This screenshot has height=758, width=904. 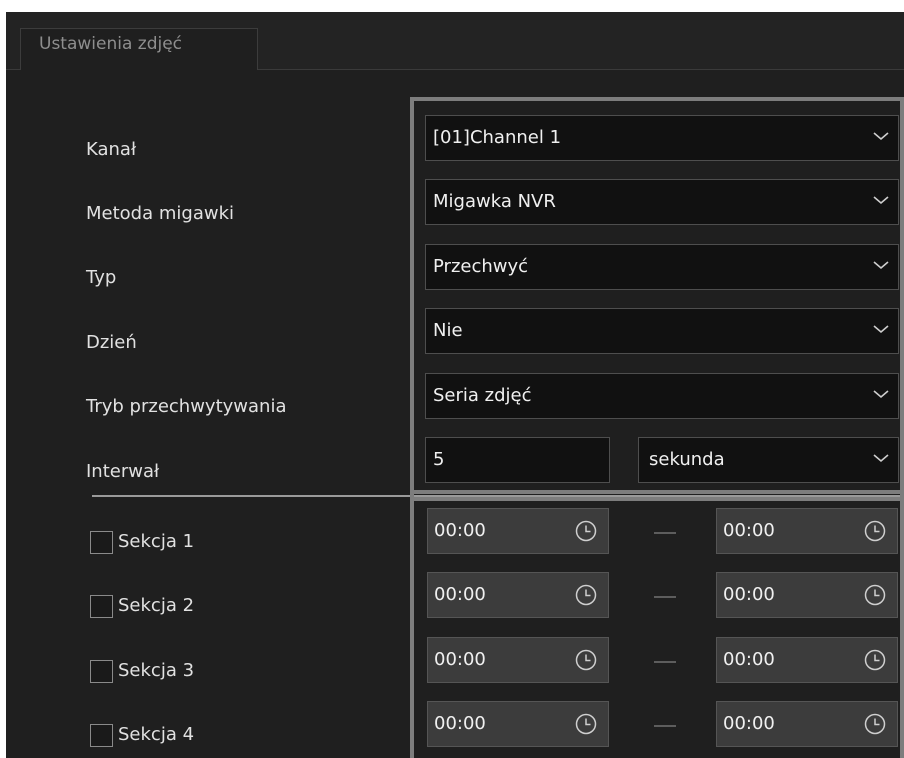 I want to click on snapshot-method-label: Metoda migawki, so click(x=160, y=213).